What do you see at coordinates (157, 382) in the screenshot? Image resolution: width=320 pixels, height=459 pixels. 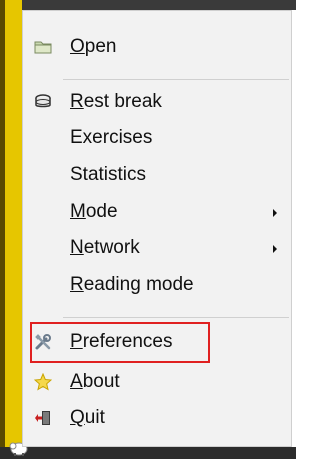 I see `menu-item-about: About` at bounding box center [157, 382].